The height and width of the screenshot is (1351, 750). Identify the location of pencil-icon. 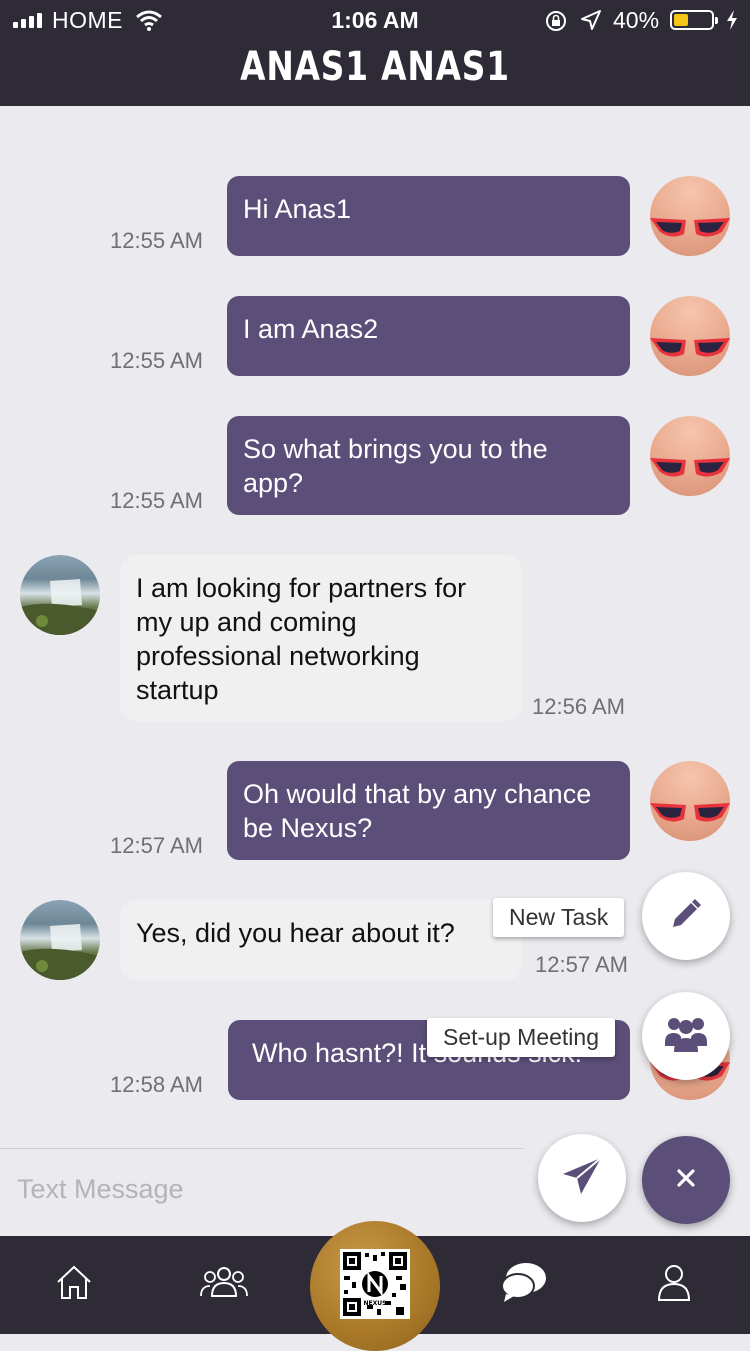
(686, 916).